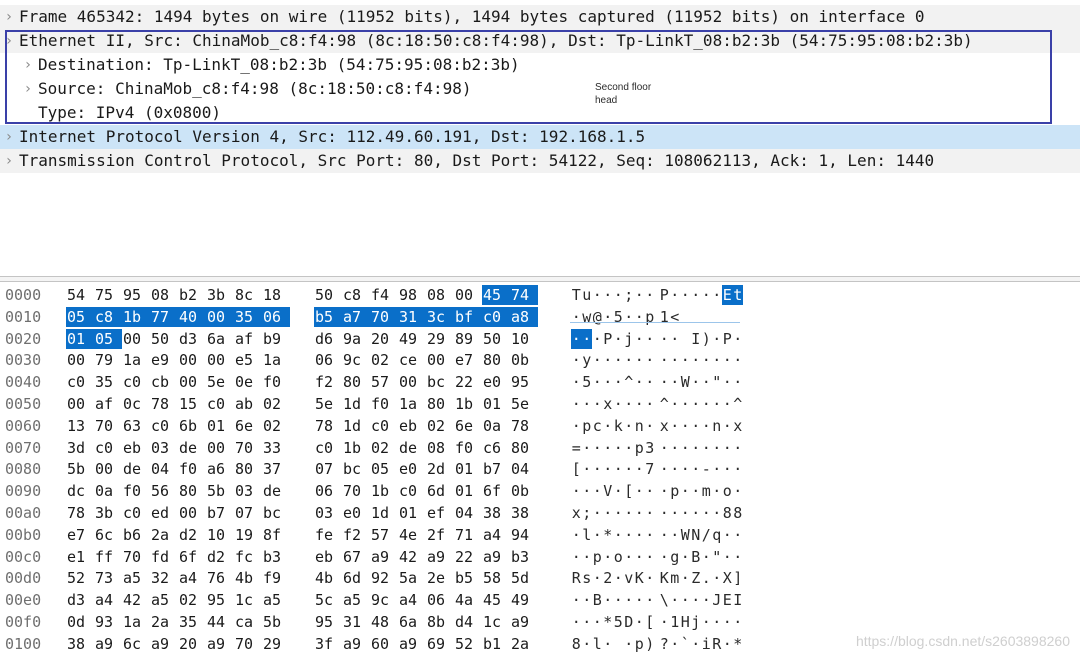 The image size is (1080, 663). Describe the element at coordinates (220, 491) in the screenshot. I see `hex-byte: 5b` at that location.